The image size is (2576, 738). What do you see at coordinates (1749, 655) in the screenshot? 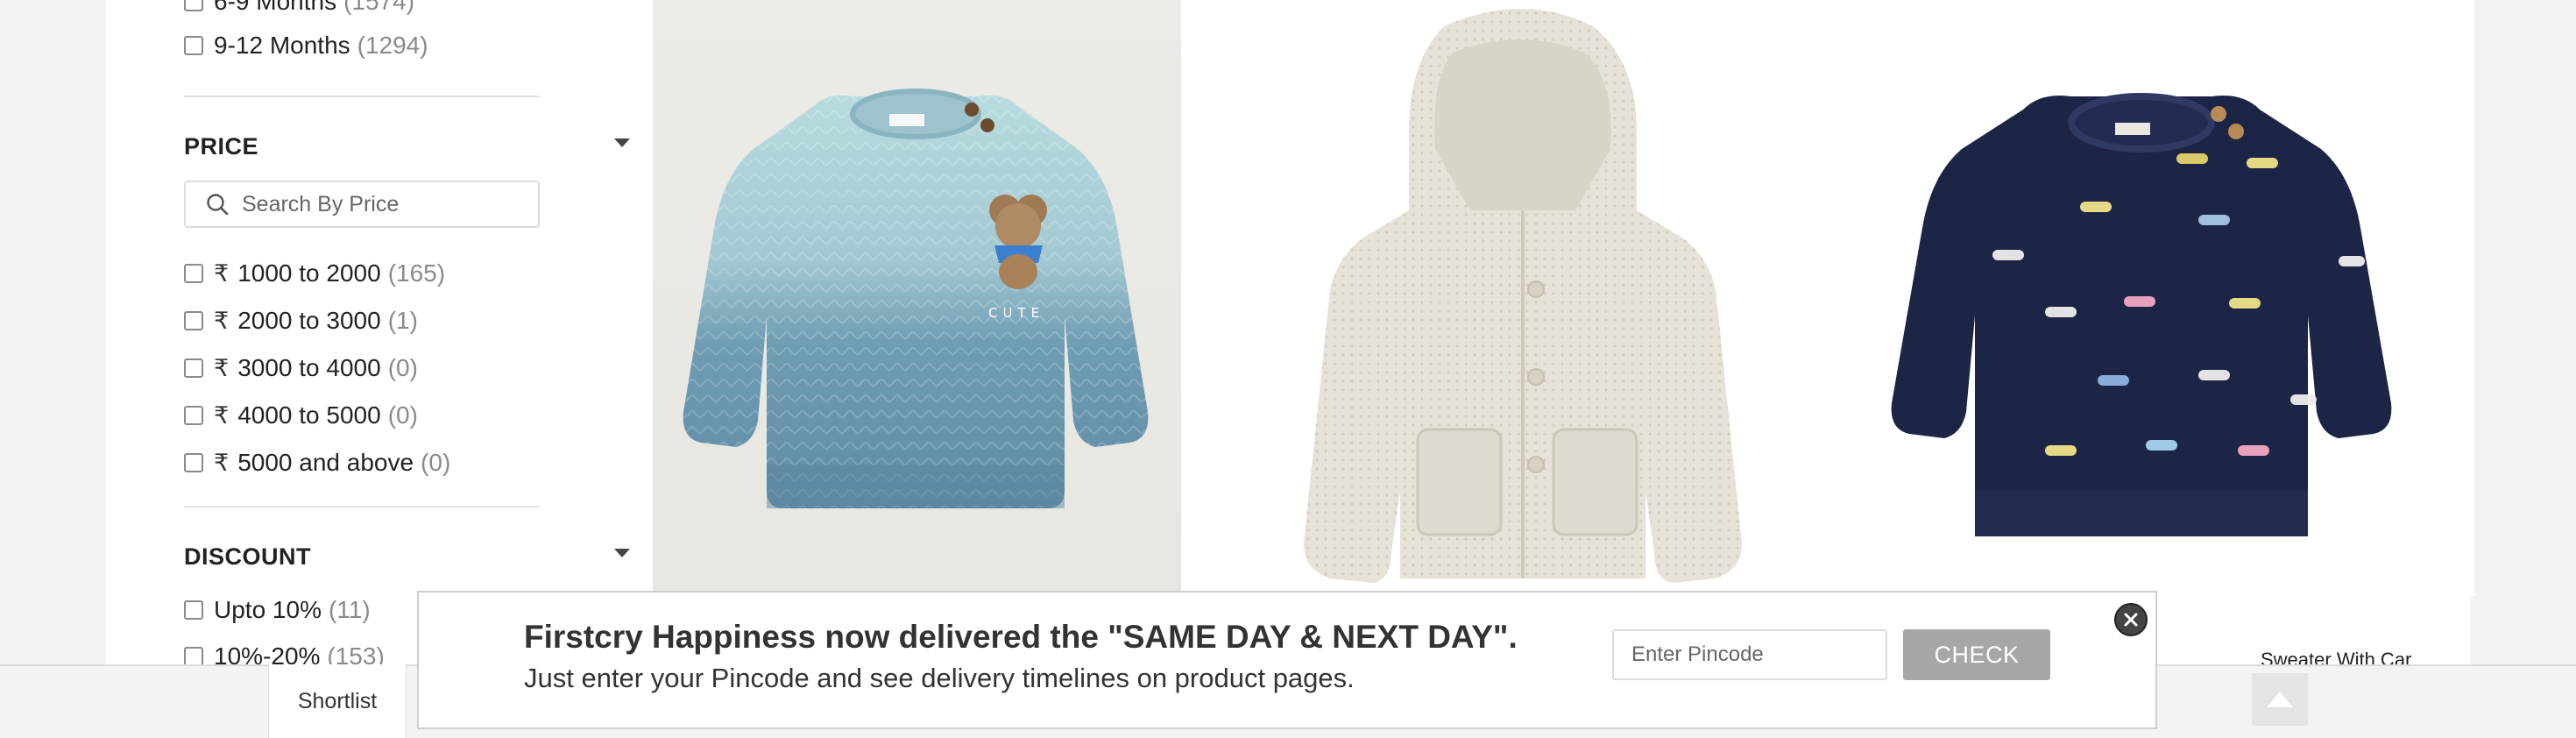
I see `pincode-input` at bounding box center [1749, 655].